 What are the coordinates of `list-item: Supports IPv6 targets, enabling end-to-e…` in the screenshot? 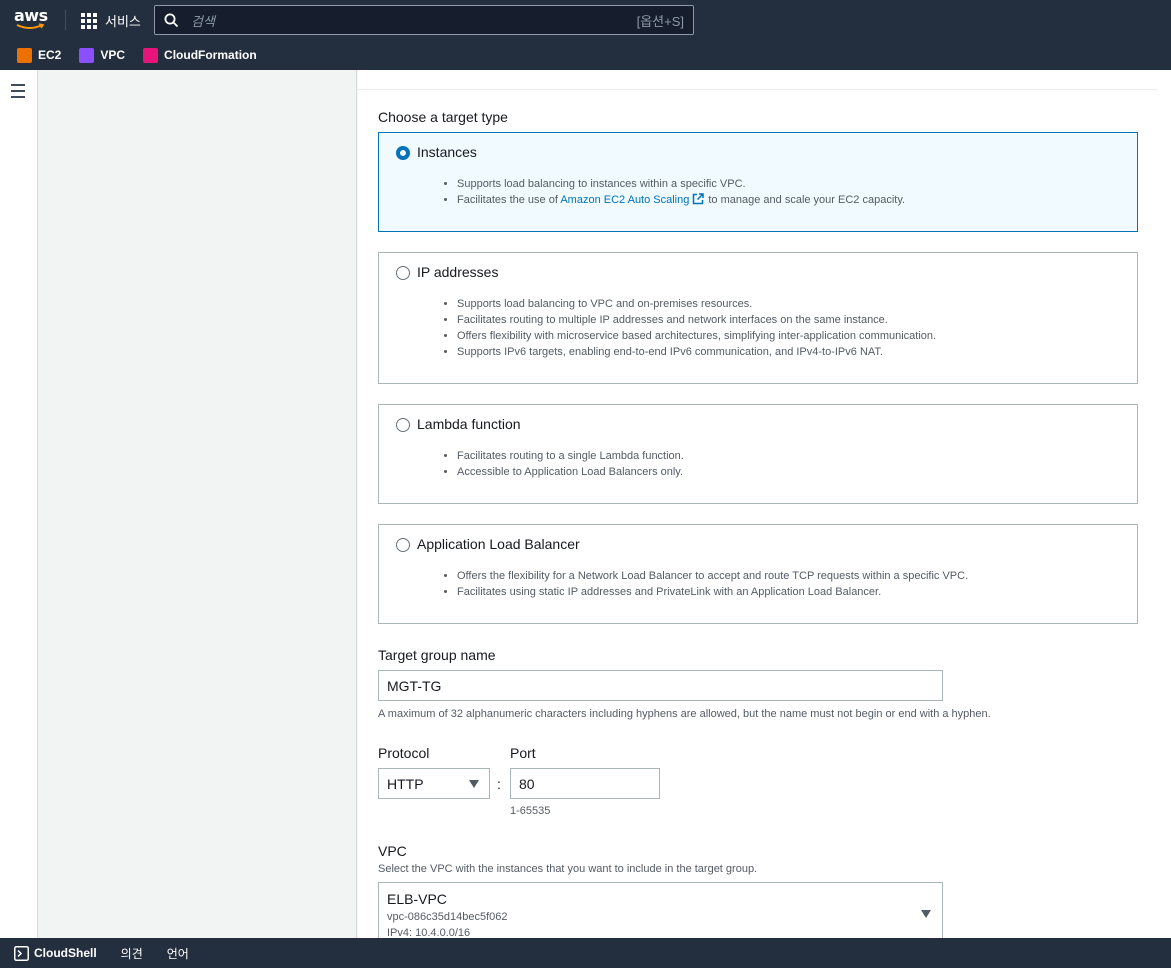 It's located at (696, 352).